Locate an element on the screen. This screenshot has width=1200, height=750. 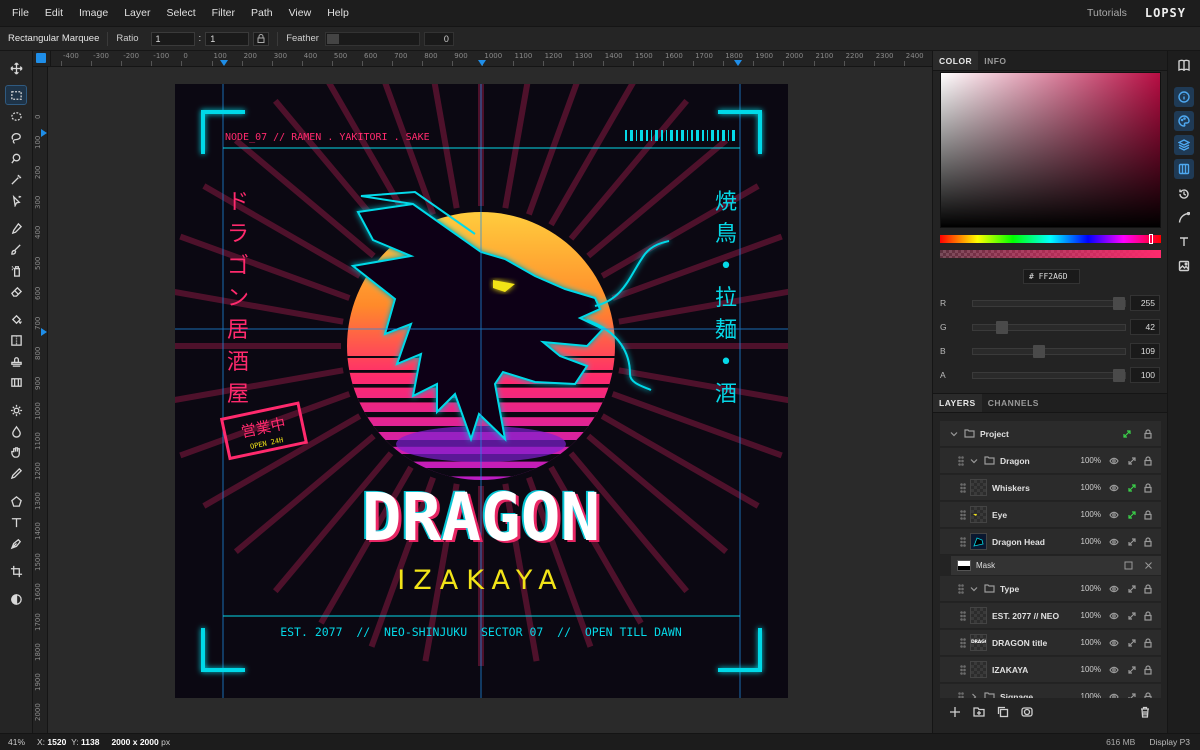
layer-row-dragon-title: DRAGON DRAGON title 100% is located at coordinates (1050, 643).